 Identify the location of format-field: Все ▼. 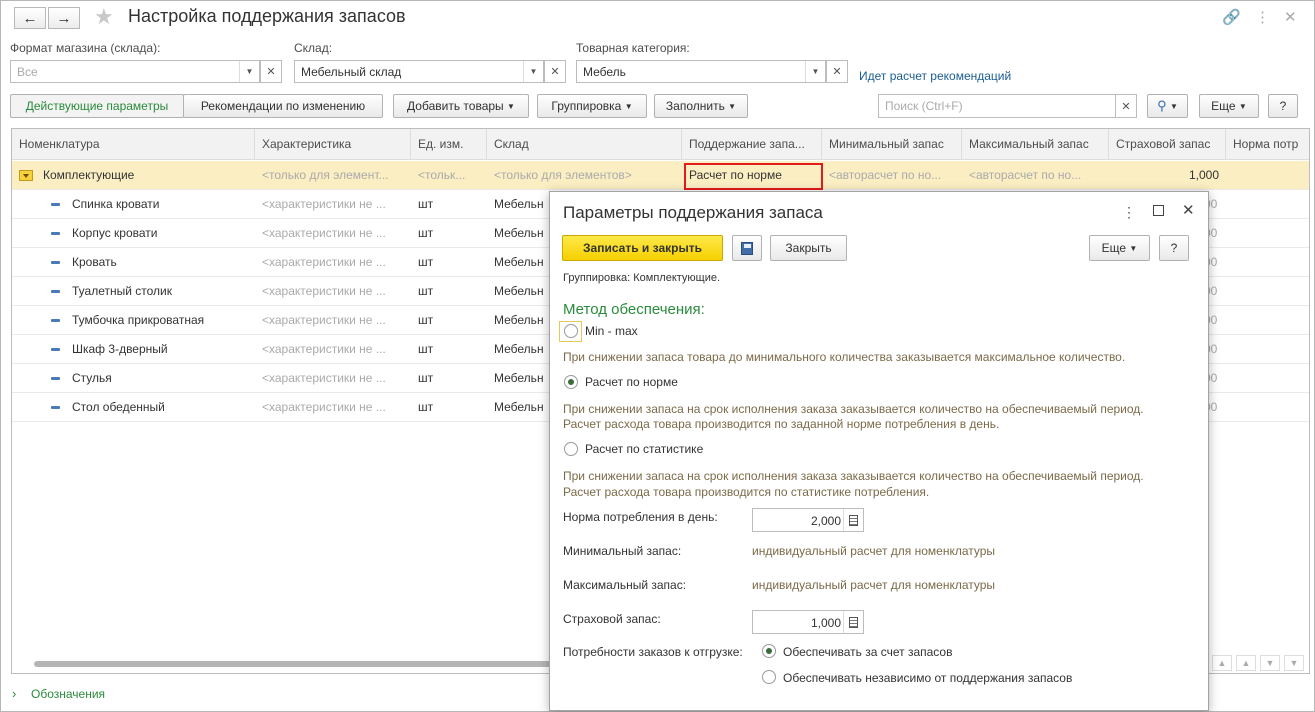
(135, 71).